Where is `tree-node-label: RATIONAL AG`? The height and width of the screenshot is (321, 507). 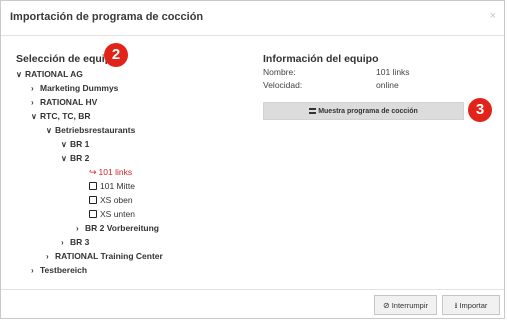
tree-node-label: RATIONAL AG is located at coordinates (54, 74).